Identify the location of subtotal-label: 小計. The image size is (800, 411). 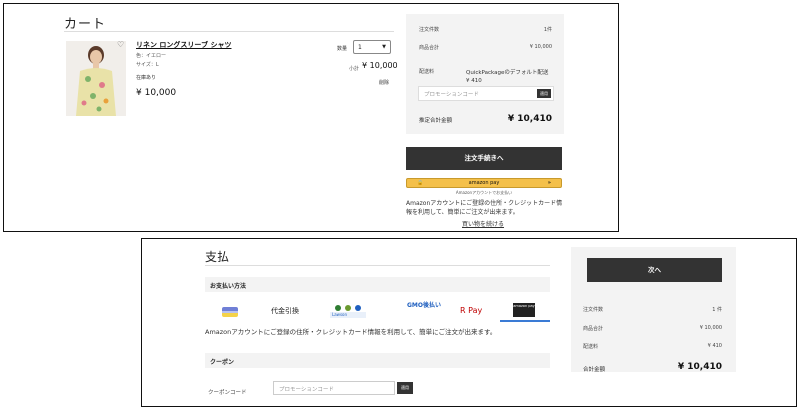
(354, 69).